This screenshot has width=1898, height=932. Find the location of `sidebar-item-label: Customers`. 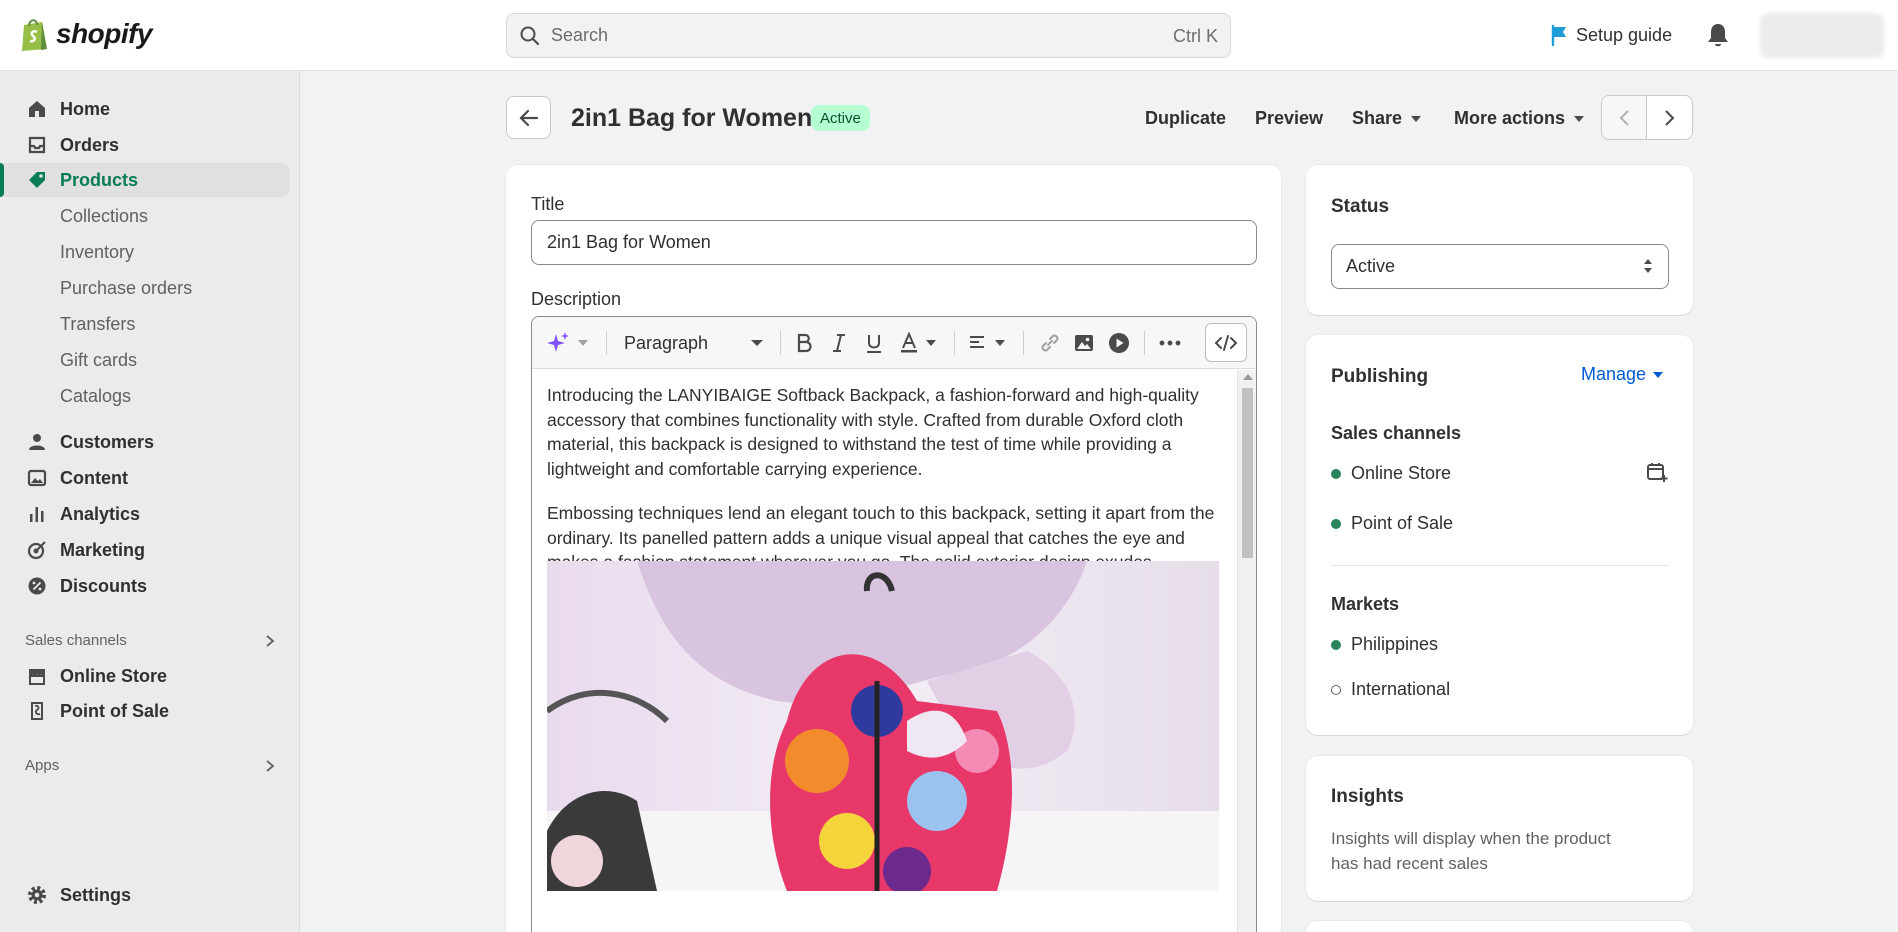

sidebar-item-label: Customers is located at coordinates (107, 441).